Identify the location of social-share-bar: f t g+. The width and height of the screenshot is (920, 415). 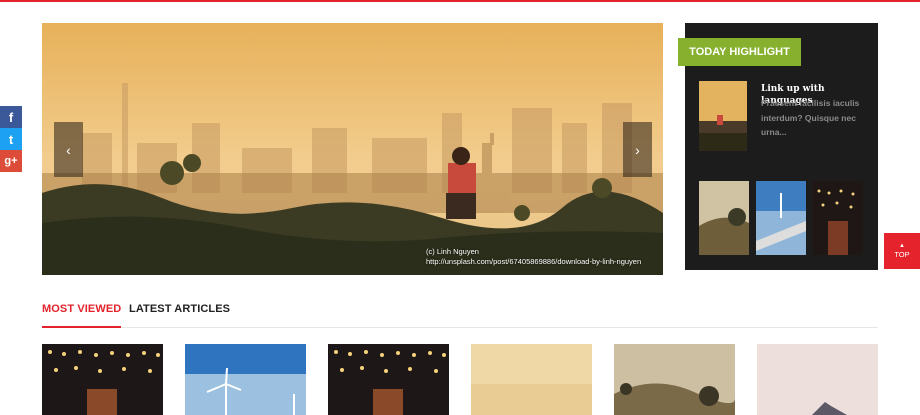
(11, 139).